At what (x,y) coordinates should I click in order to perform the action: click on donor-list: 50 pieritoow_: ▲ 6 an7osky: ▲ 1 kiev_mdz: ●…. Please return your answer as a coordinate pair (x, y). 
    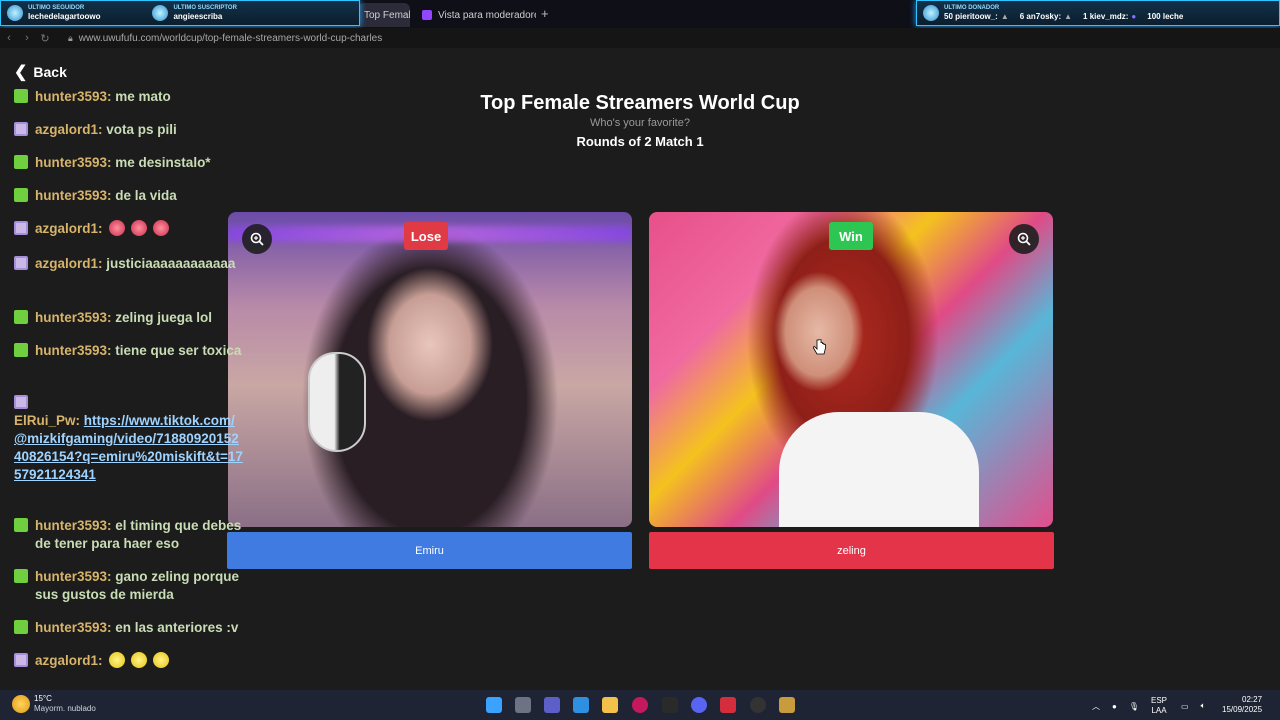
    Looking at the image, I should click on (1063, 16).